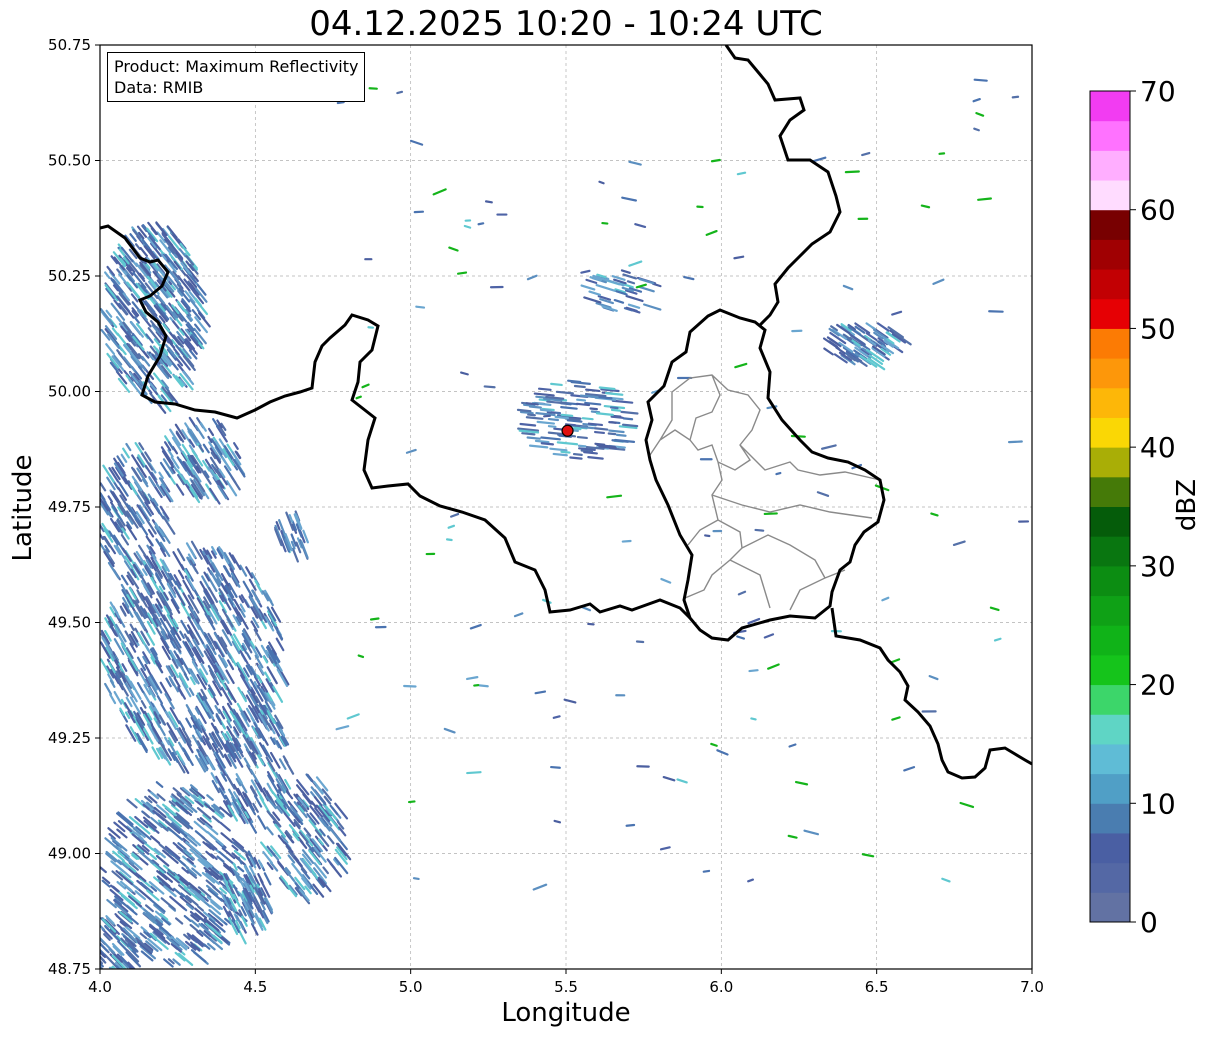  Describe the element at coordinates (1158, 685) in the screenshot. I see `colorbar-tick-label: 20` at that location.